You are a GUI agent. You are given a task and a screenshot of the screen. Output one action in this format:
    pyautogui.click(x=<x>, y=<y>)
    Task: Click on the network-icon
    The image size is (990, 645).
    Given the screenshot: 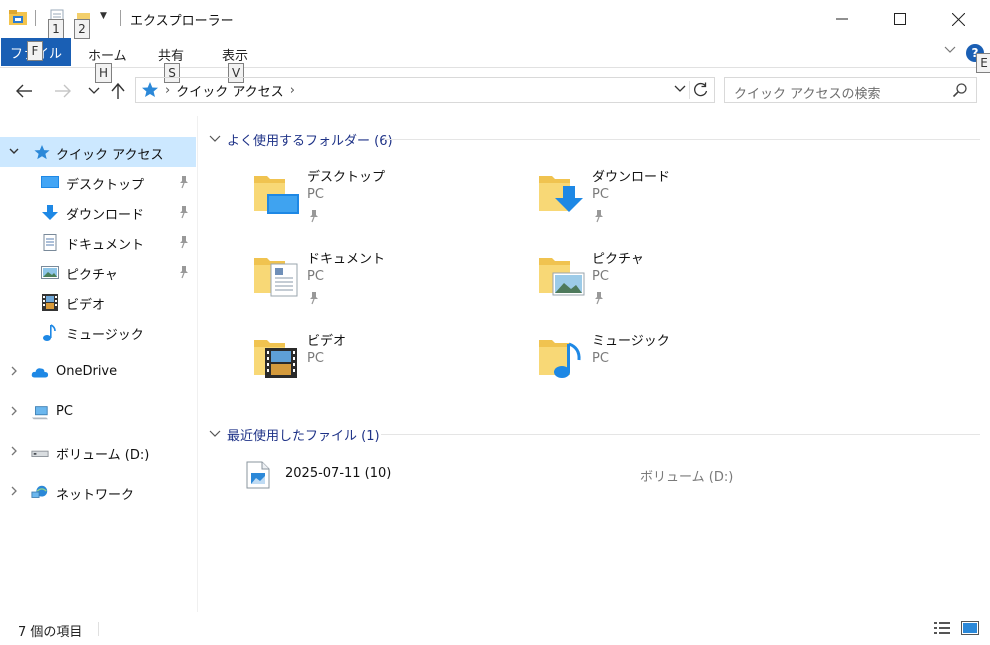 What is the action you would take?
    pyautogui.click(x=39, y=491)
    